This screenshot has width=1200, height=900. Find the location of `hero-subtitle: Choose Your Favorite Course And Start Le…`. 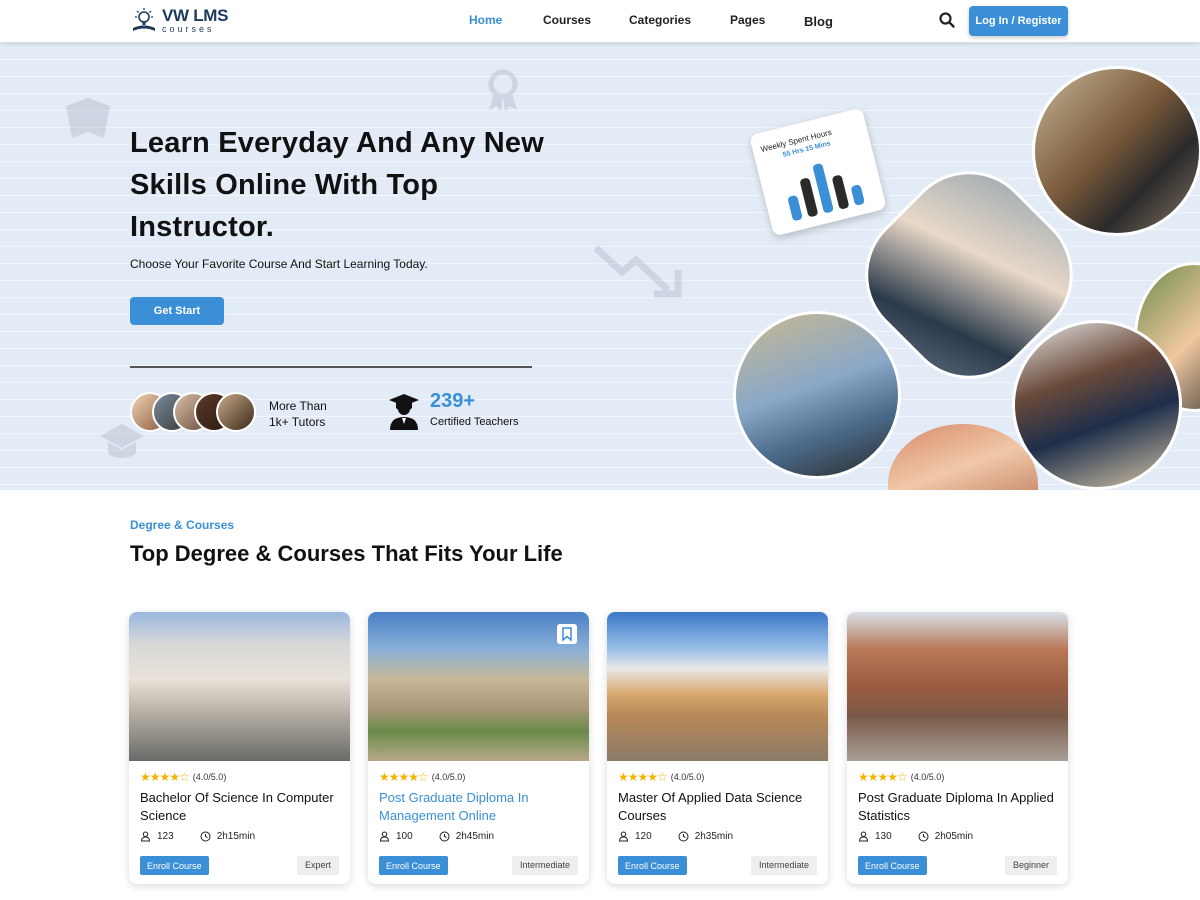

hero-subtitle: Choose Your Favorite Course And Start Le… is located at coordinates (279, 264).